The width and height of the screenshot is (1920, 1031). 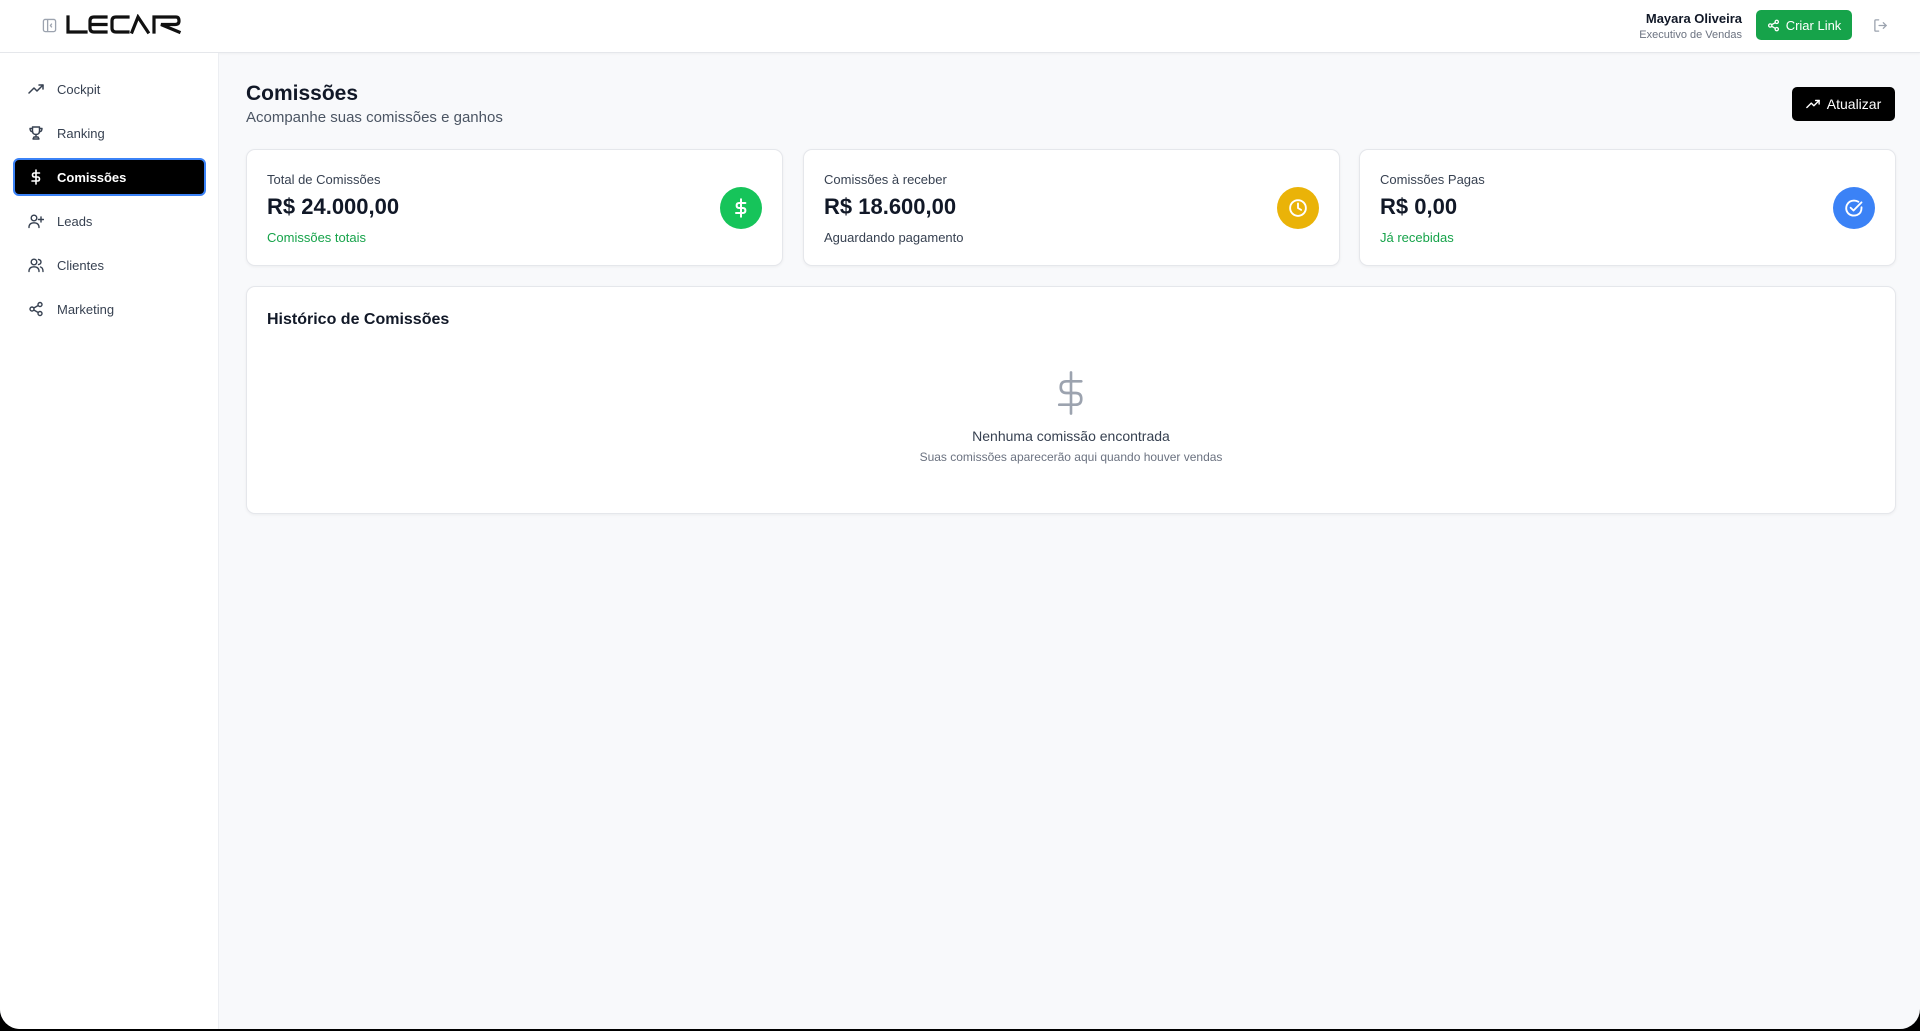 I want to click on stat-sub: Aguardando pagamento, so click(x=894, y=237).